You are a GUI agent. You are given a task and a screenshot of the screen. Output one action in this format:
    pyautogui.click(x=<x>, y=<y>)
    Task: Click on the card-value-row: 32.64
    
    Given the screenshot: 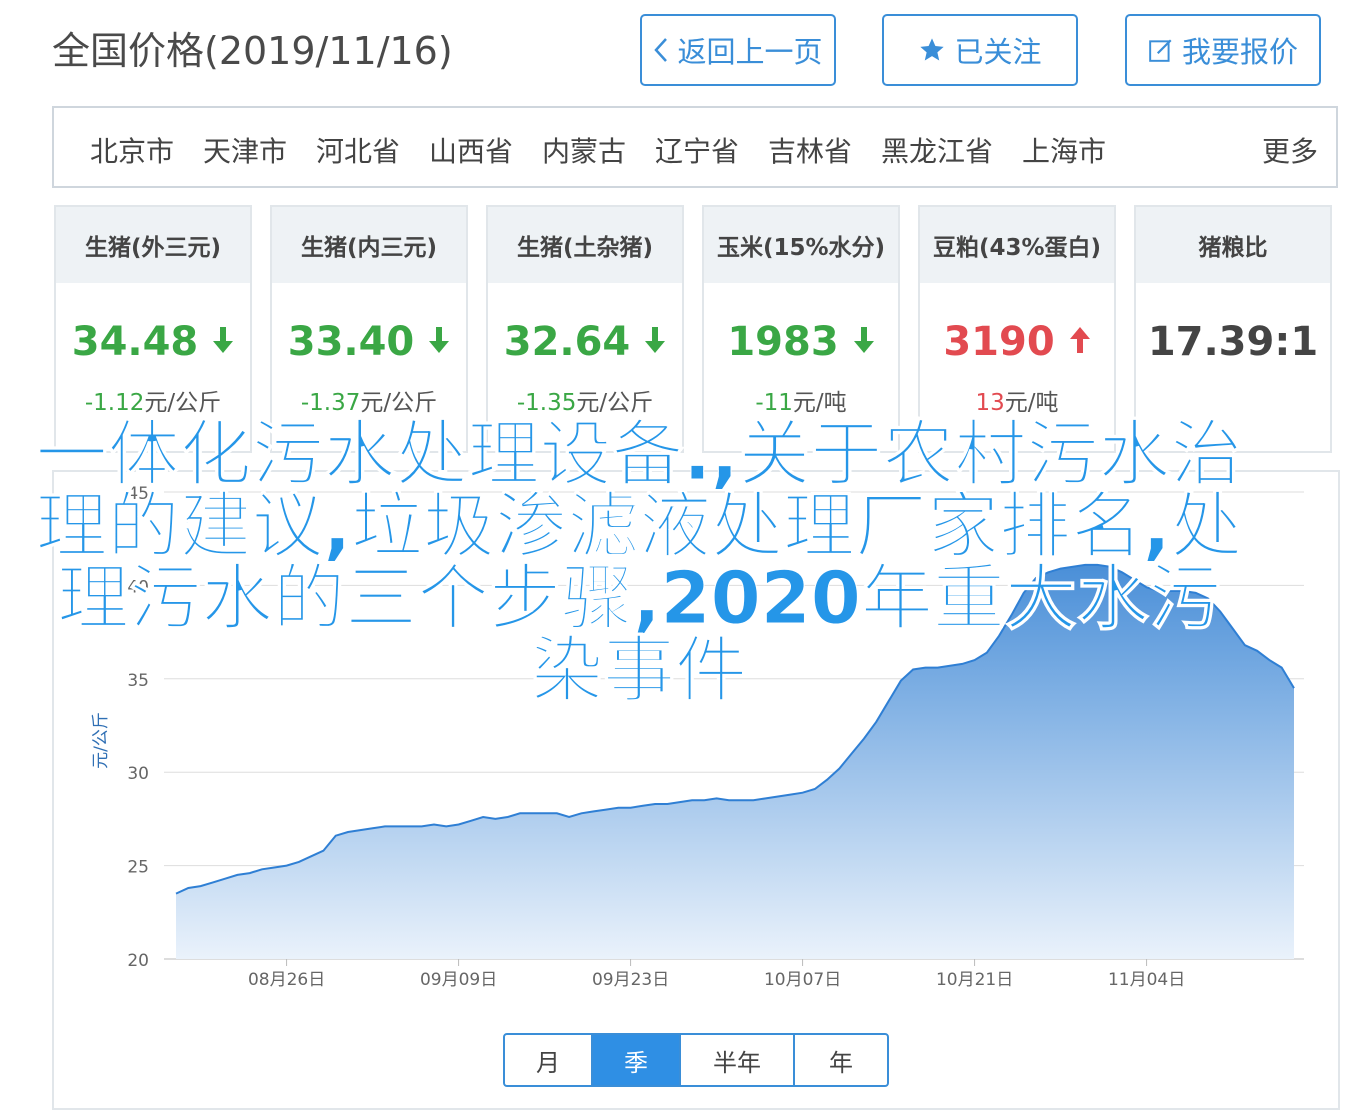 What is the action you would take?
    pyautogui.click(x=585, y=342)
    